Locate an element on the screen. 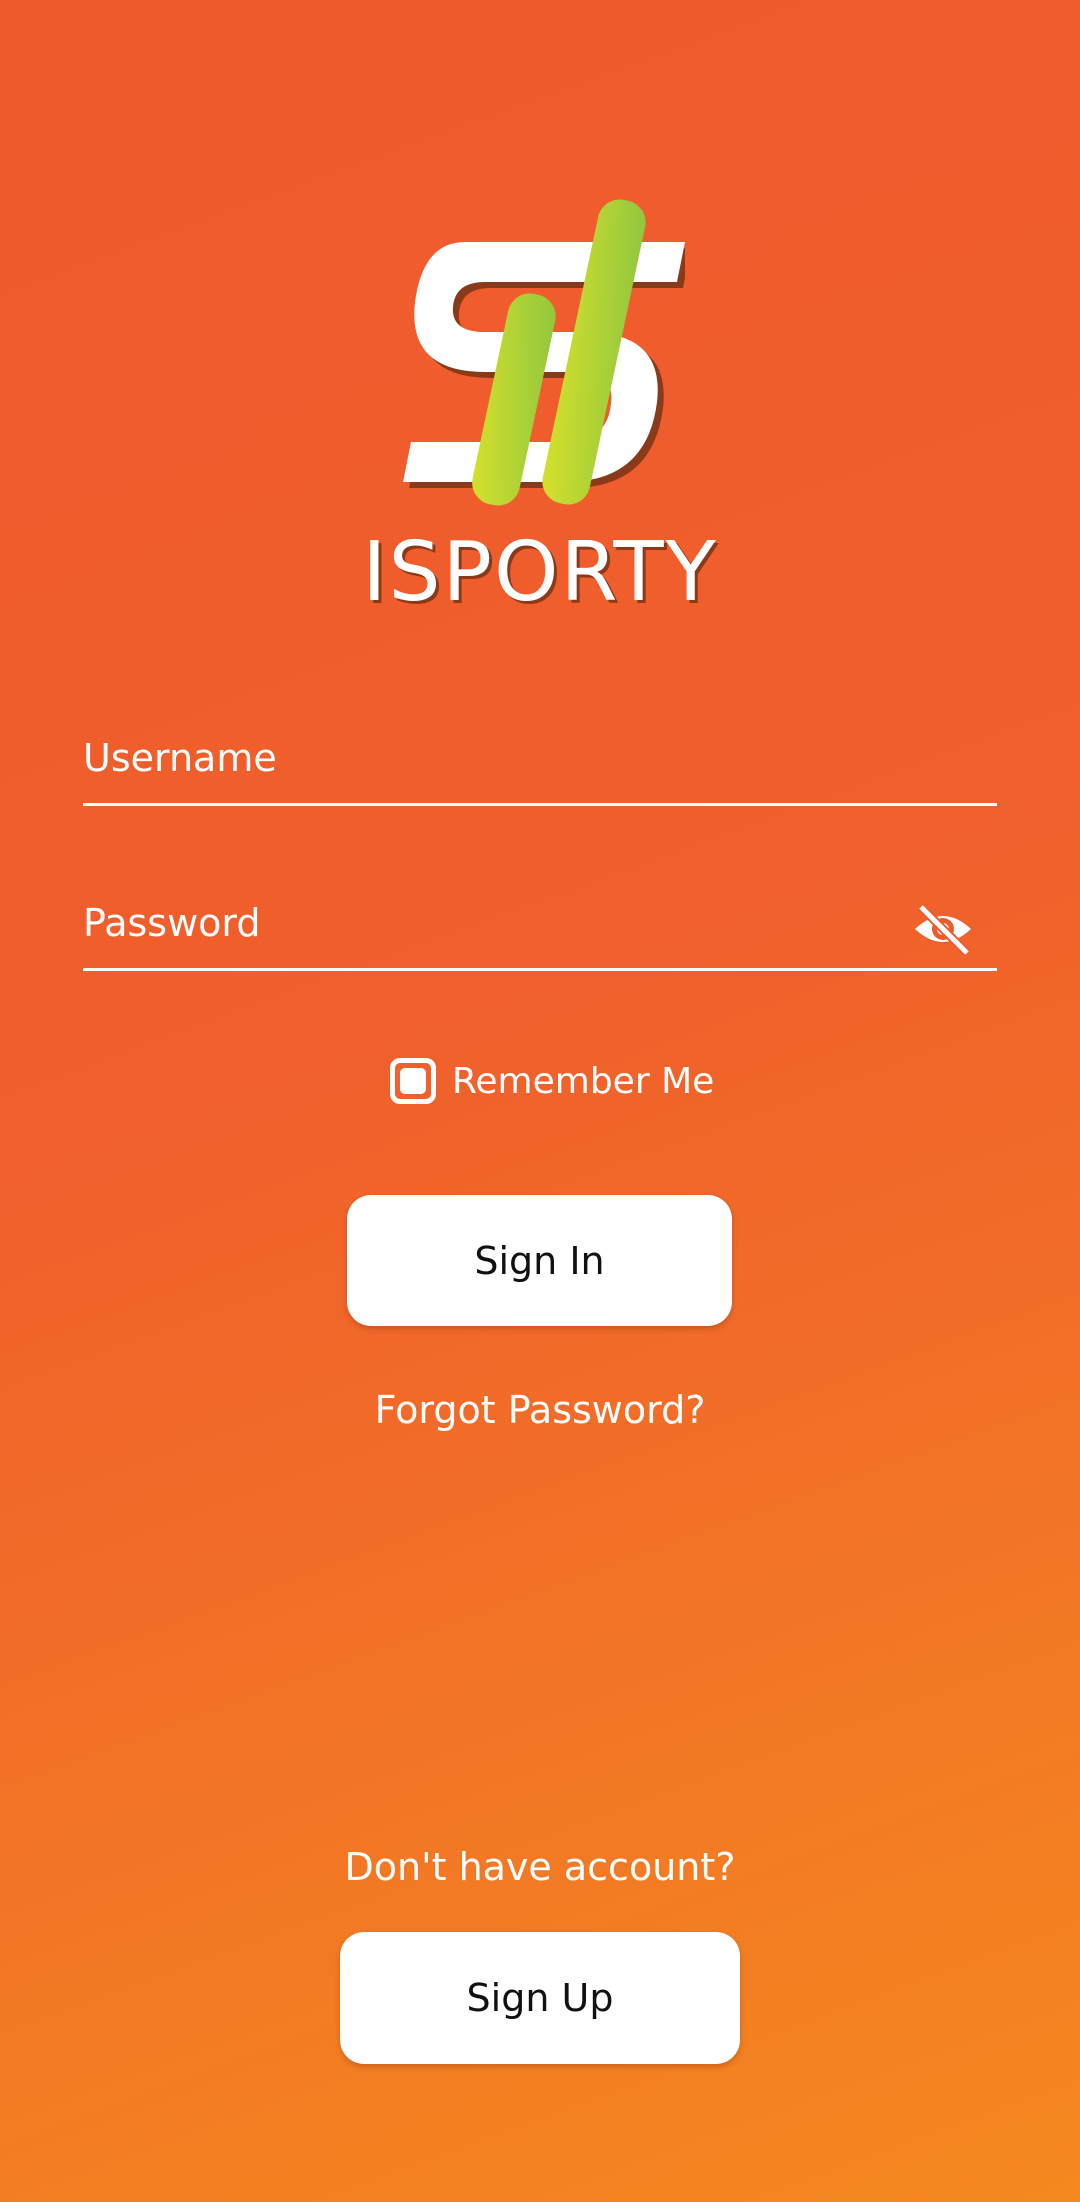 The height and width of the screenshot is (2202, 1080). password-field: Password is located at coordinates (540, 933).